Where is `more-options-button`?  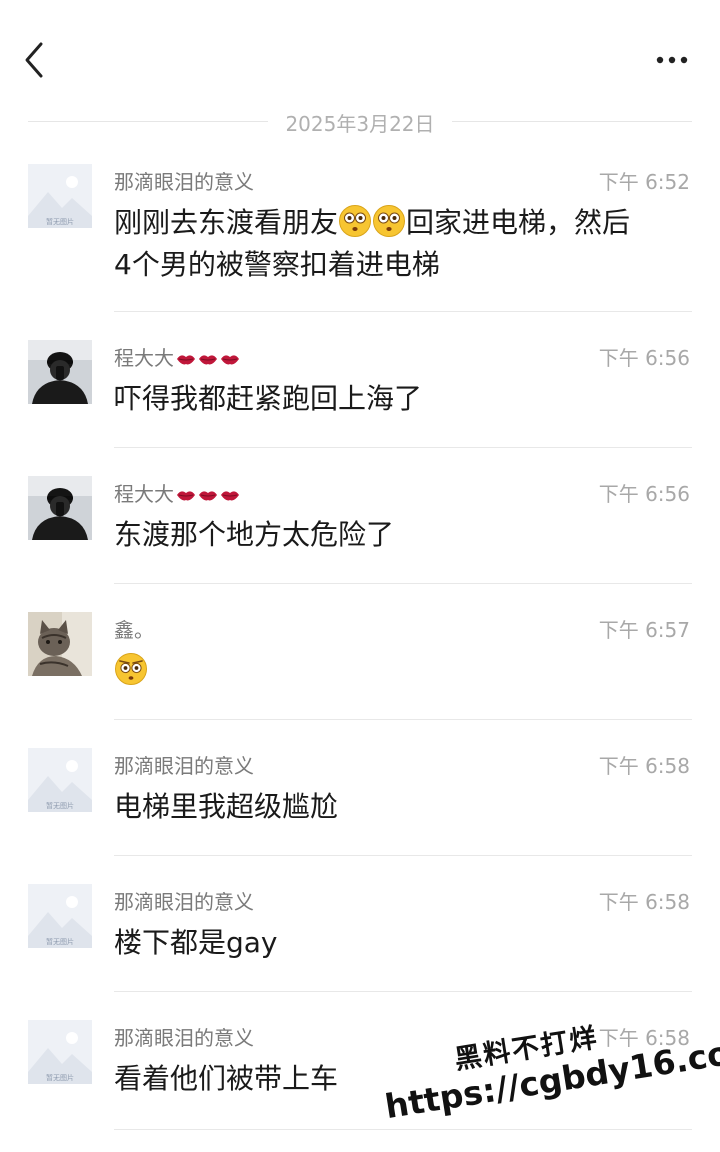
more-options-button is located at coordinates (674, 60).